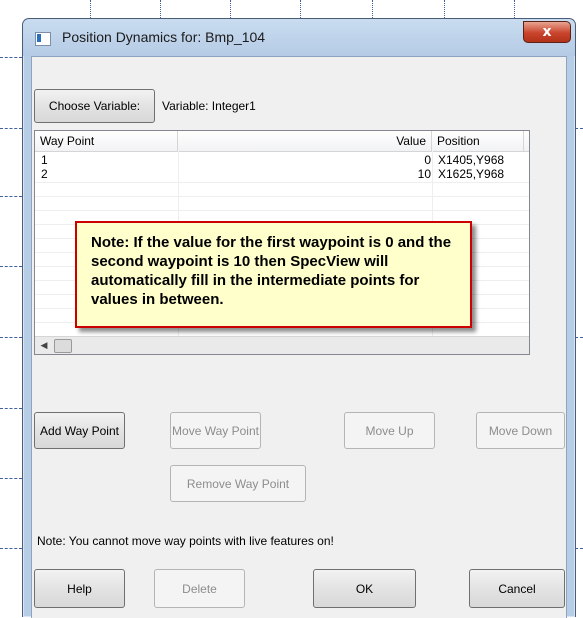  I want to click on column-header-position: Position, so click(478, 141).